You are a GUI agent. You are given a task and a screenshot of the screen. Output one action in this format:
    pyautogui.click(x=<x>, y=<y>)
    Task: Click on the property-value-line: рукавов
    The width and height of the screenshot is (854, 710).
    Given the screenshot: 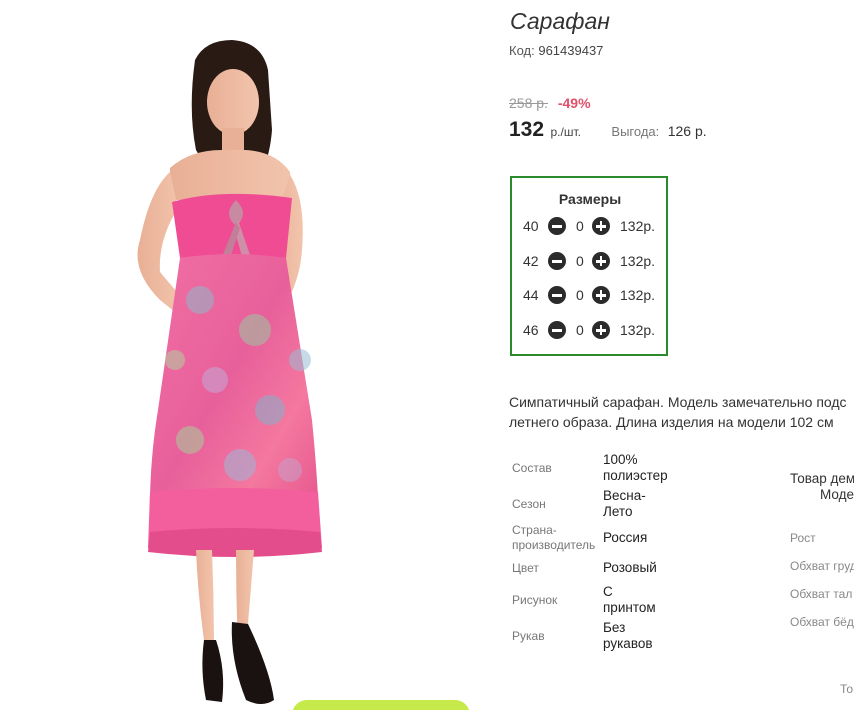 What is the action you would take?
    pyautogui.click(x=628, y=643)
    